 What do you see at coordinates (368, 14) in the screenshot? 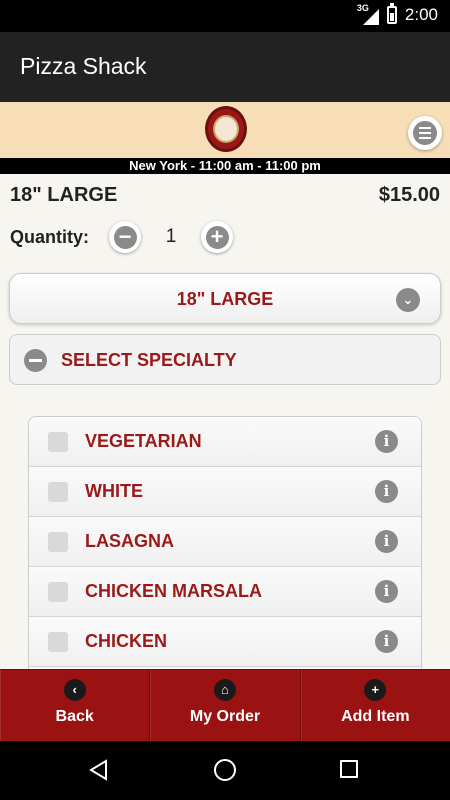
I see `cell-signal-icon: 3G` at bounding box center [368, 14].